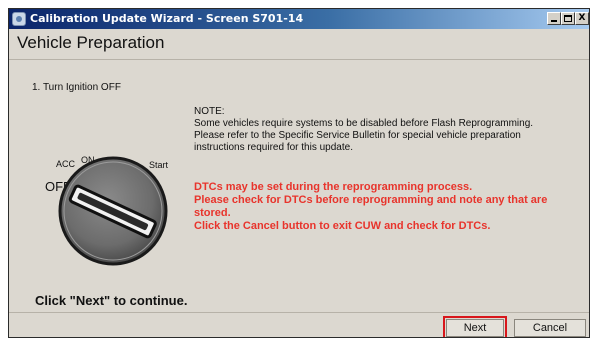  What do you see at coordinates (76, 87) in the screenshot?
I see `step-instruction: 1. Turn Ignition OFF` at bounding box center [76, 87].